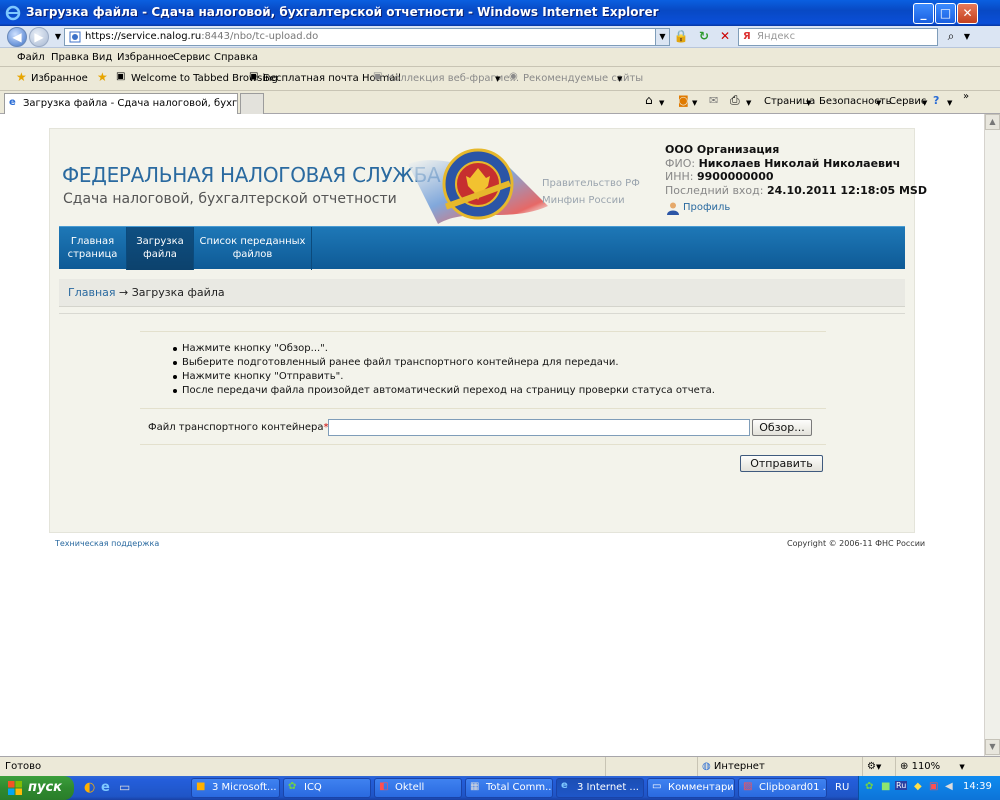 This screenshot has height=800, width=1000. What do you see at coordinates (949, 786) in the screenshot?
I see `tray-volume-icon: ◀` at bounding box center [949, 786].